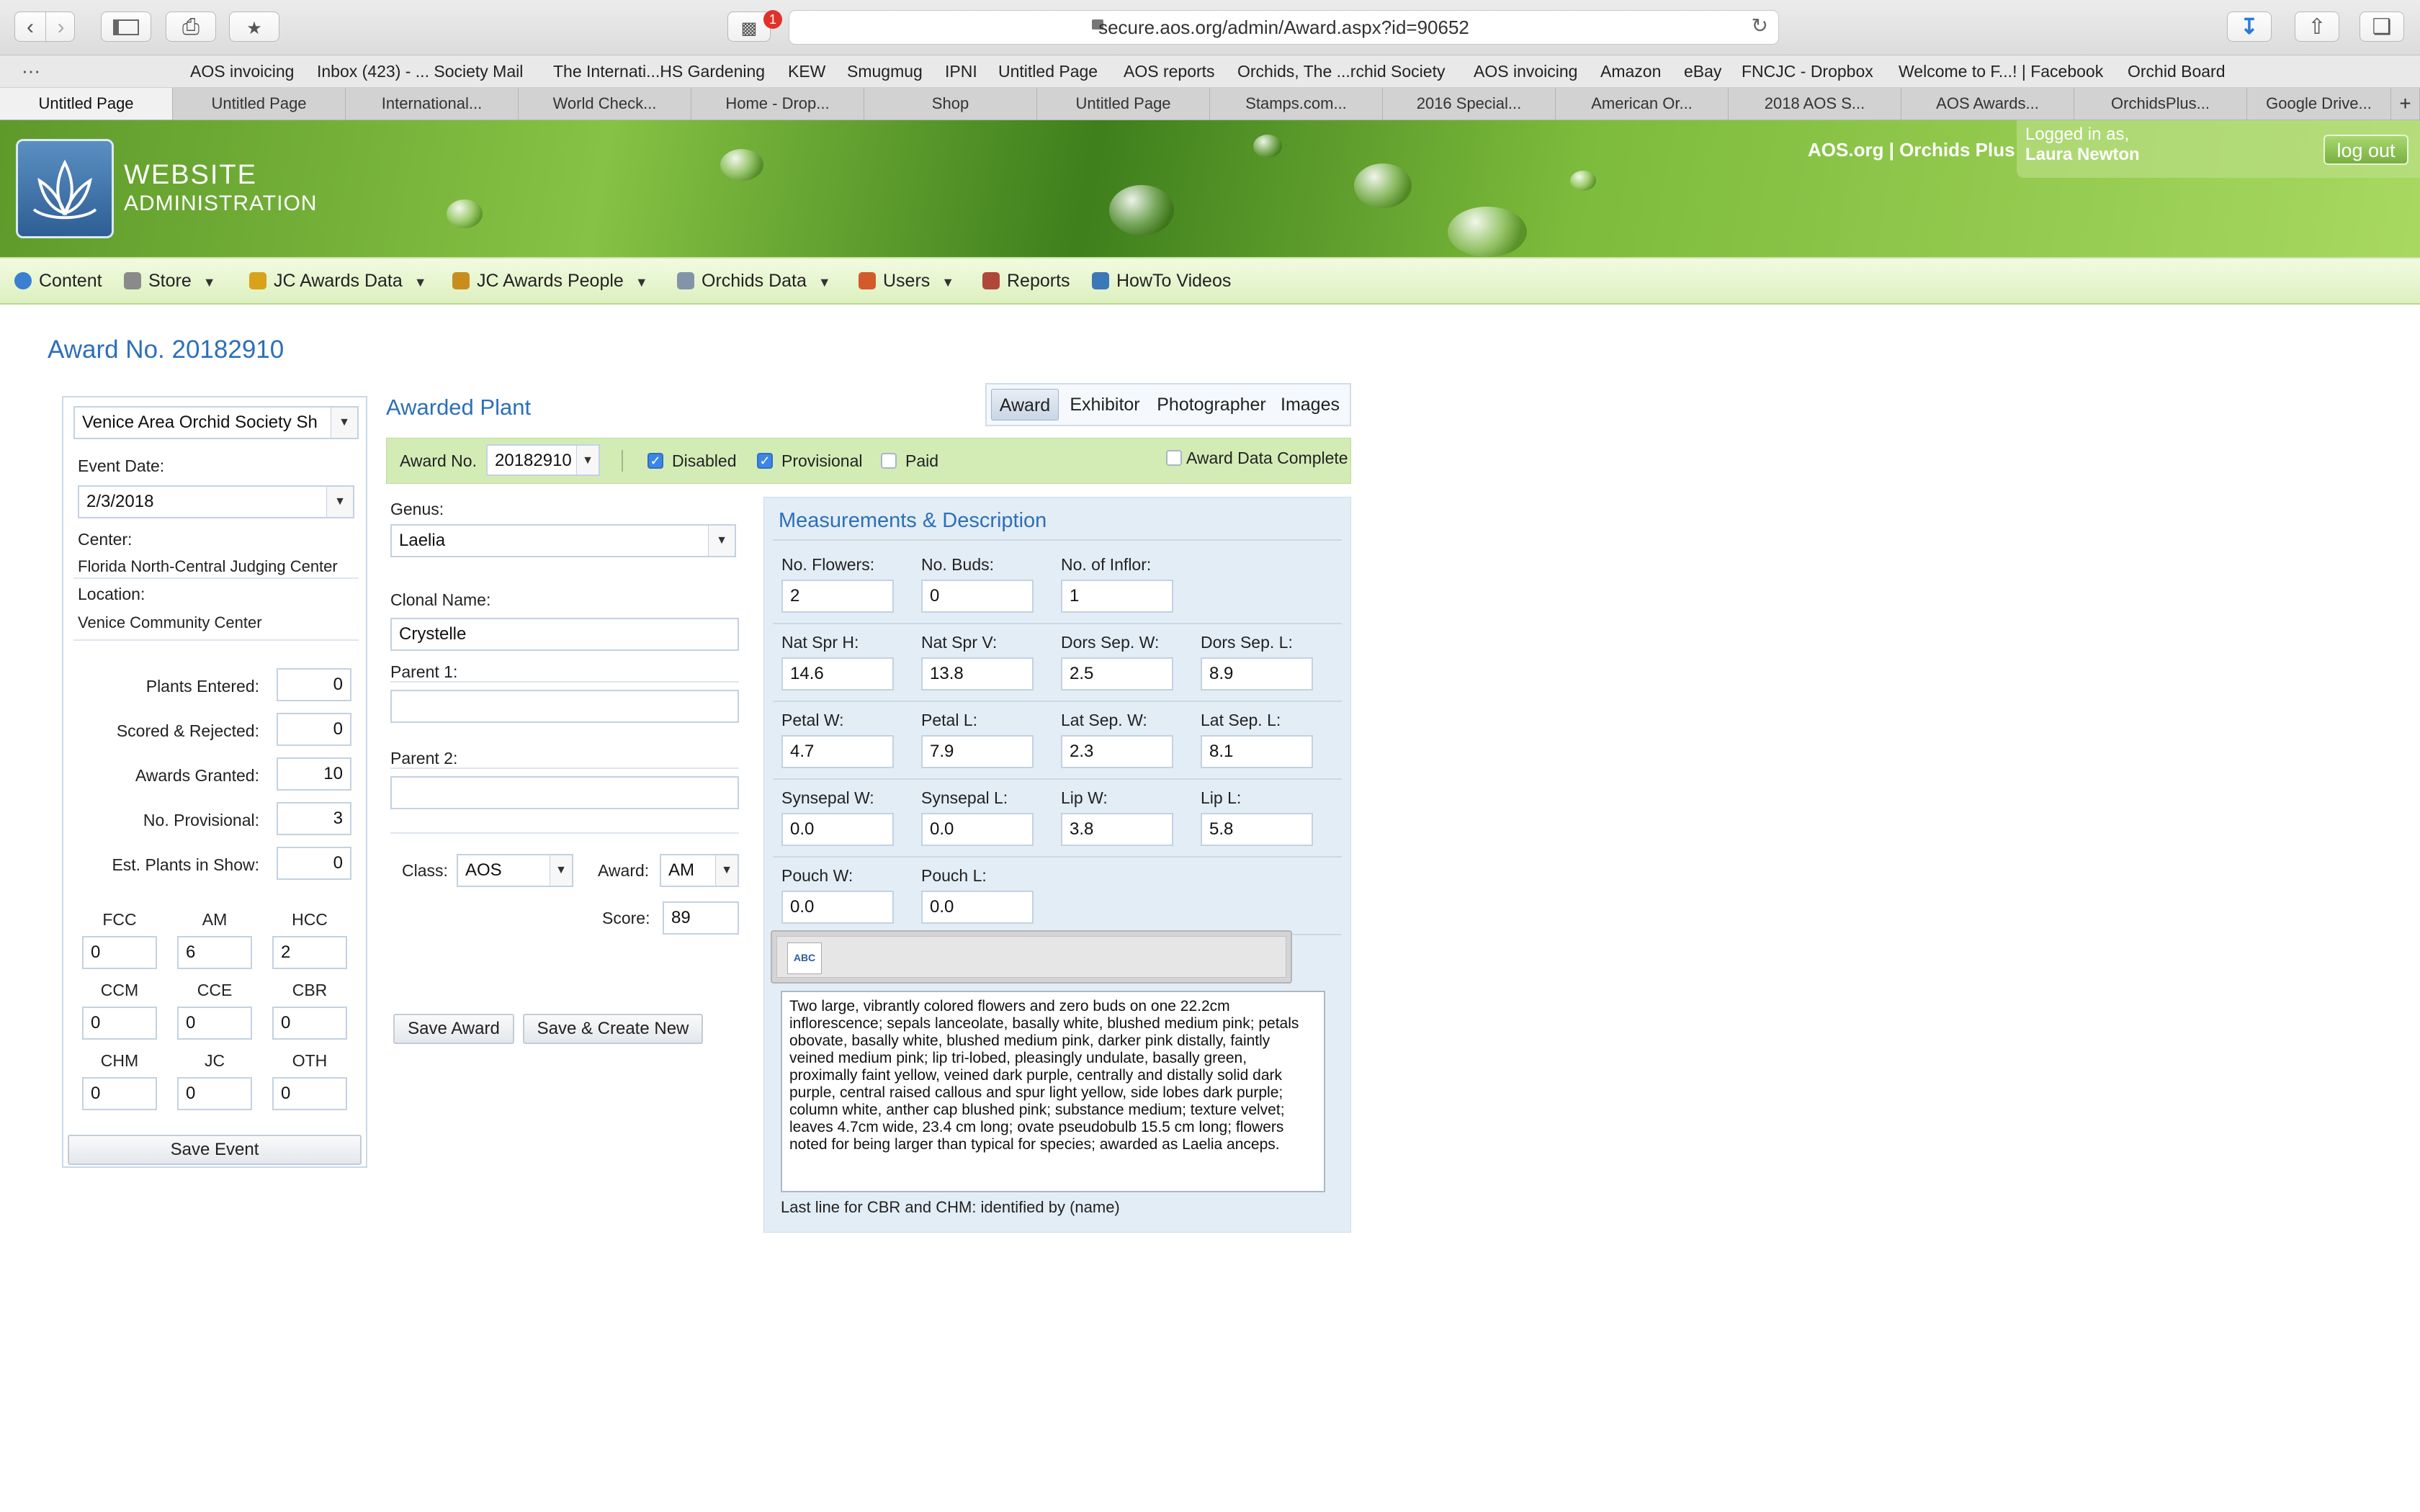  What do you see at coordinates (950, 104) in the screenshot?
I see `browser-tab: Shop` at bounding box center [950, 104].